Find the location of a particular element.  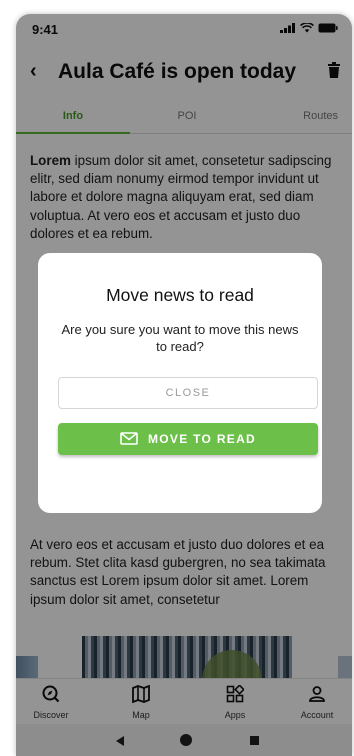

move-to-read-label: MOVE TO READ is located at coordinates (202, 439).